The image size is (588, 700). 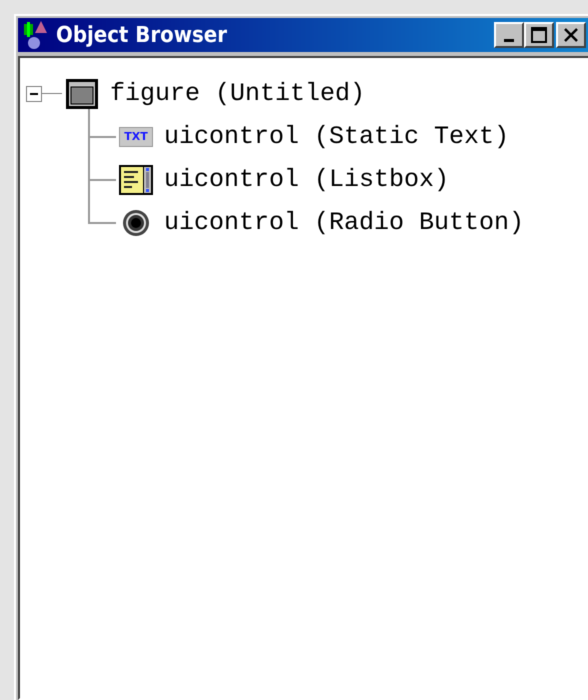 I want to click on minimize-button, so click(x=509, y=35).